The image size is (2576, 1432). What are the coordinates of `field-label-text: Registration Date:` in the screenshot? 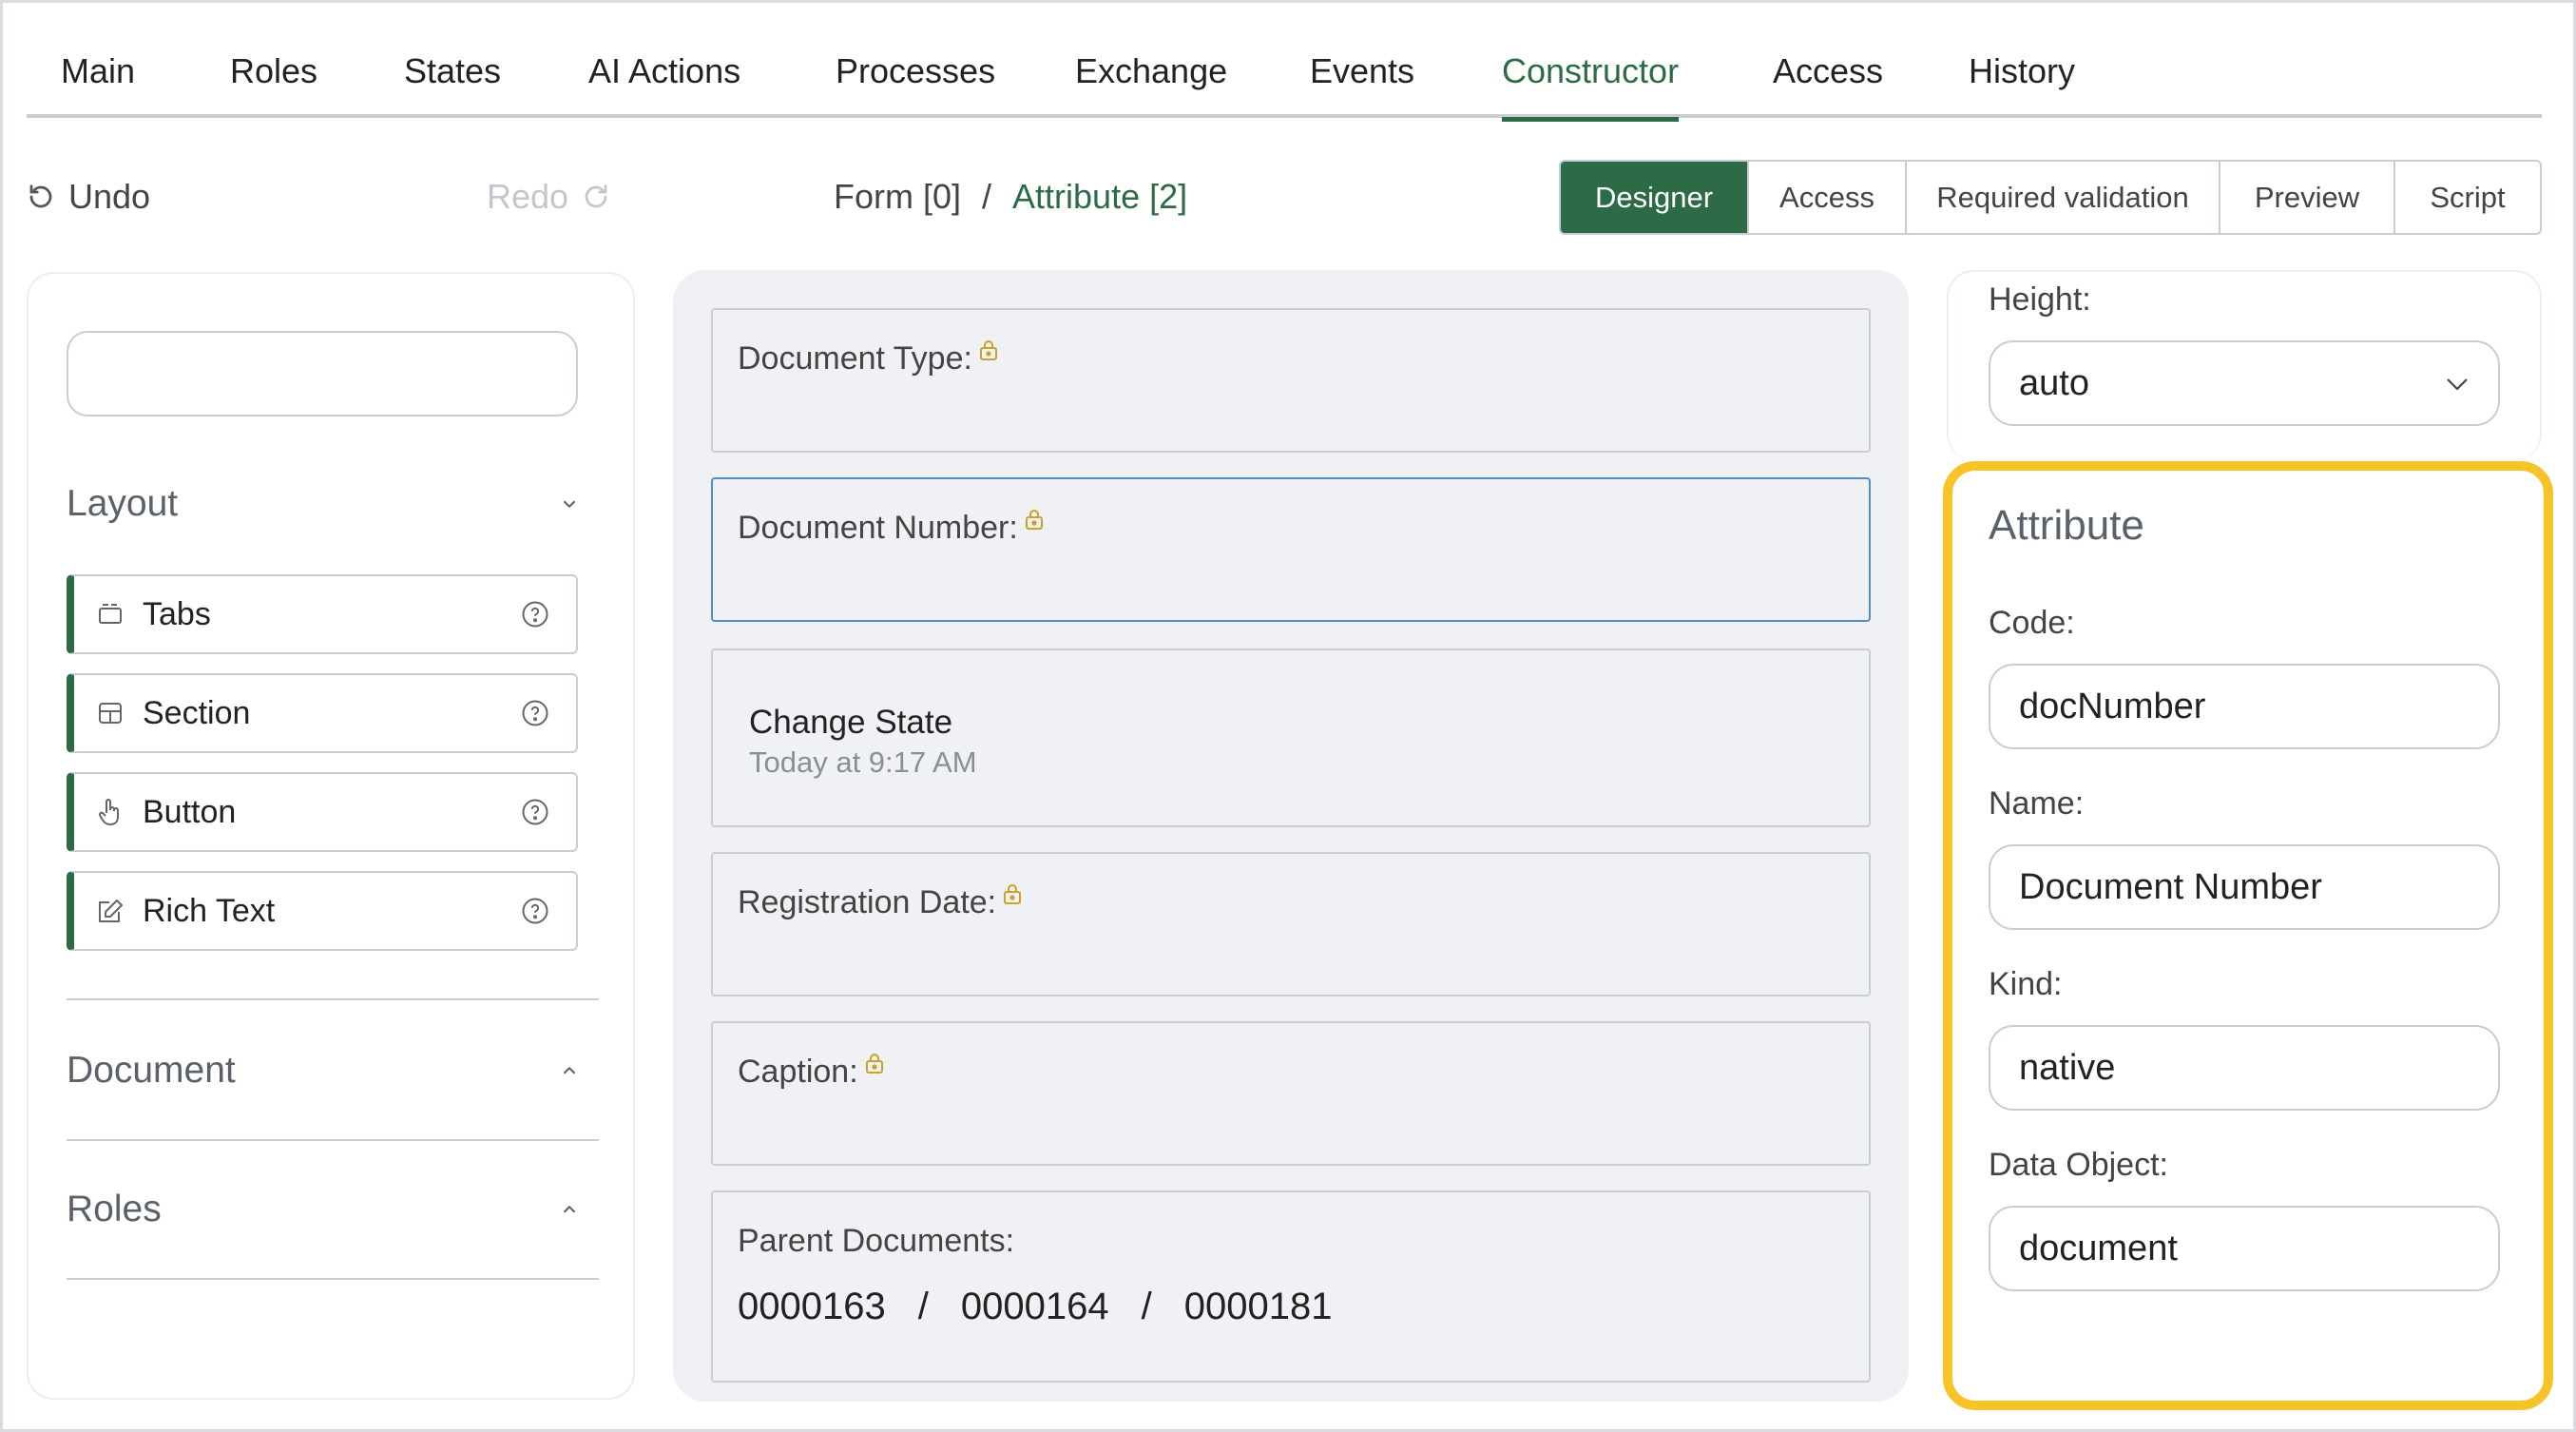 It's located at (868, 902).